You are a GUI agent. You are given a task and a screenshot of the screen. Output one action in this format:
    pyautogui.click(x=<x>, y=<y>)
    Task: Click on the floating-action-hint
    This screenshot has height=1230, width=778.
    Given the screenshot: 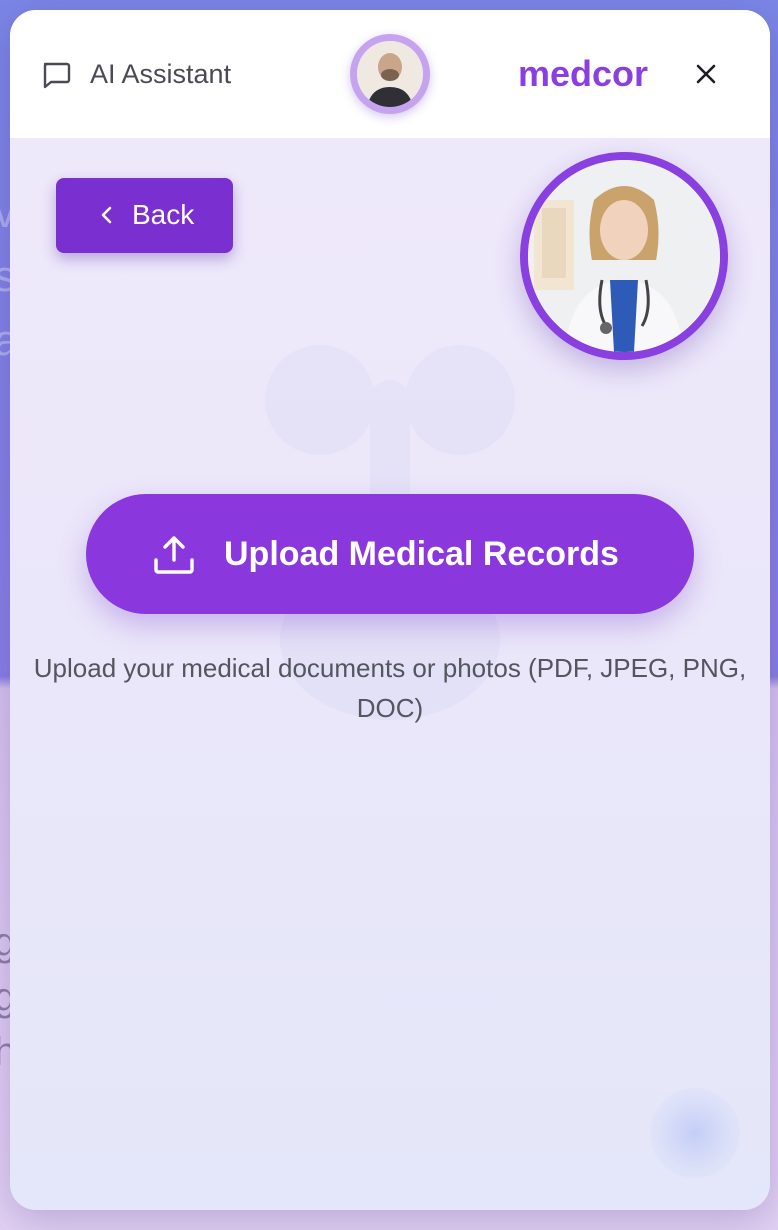 What is the action you would take?
    pyautogui.click(x=695, y=1133)
    